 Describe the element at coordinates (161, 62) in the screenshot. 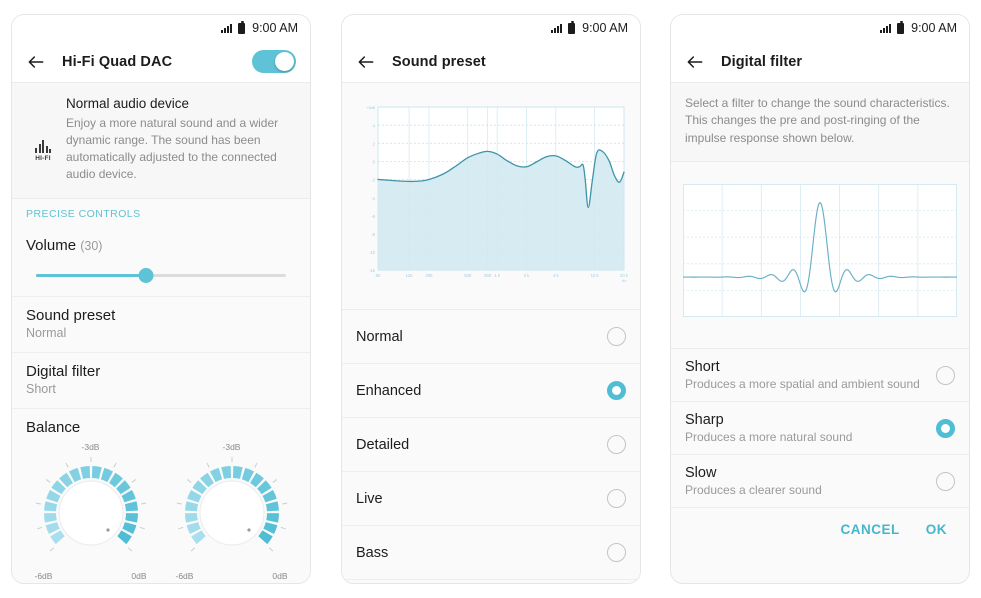

I see `app-bar: Hi-Fi Quad DAC` at that location.